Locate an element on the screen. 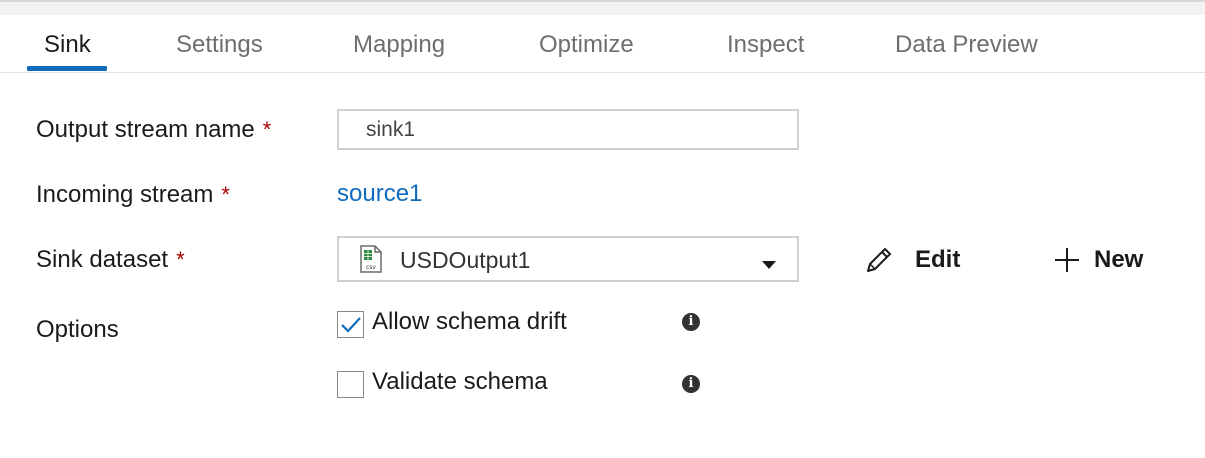  checkmark-icon is located at coordinates (351, 325).